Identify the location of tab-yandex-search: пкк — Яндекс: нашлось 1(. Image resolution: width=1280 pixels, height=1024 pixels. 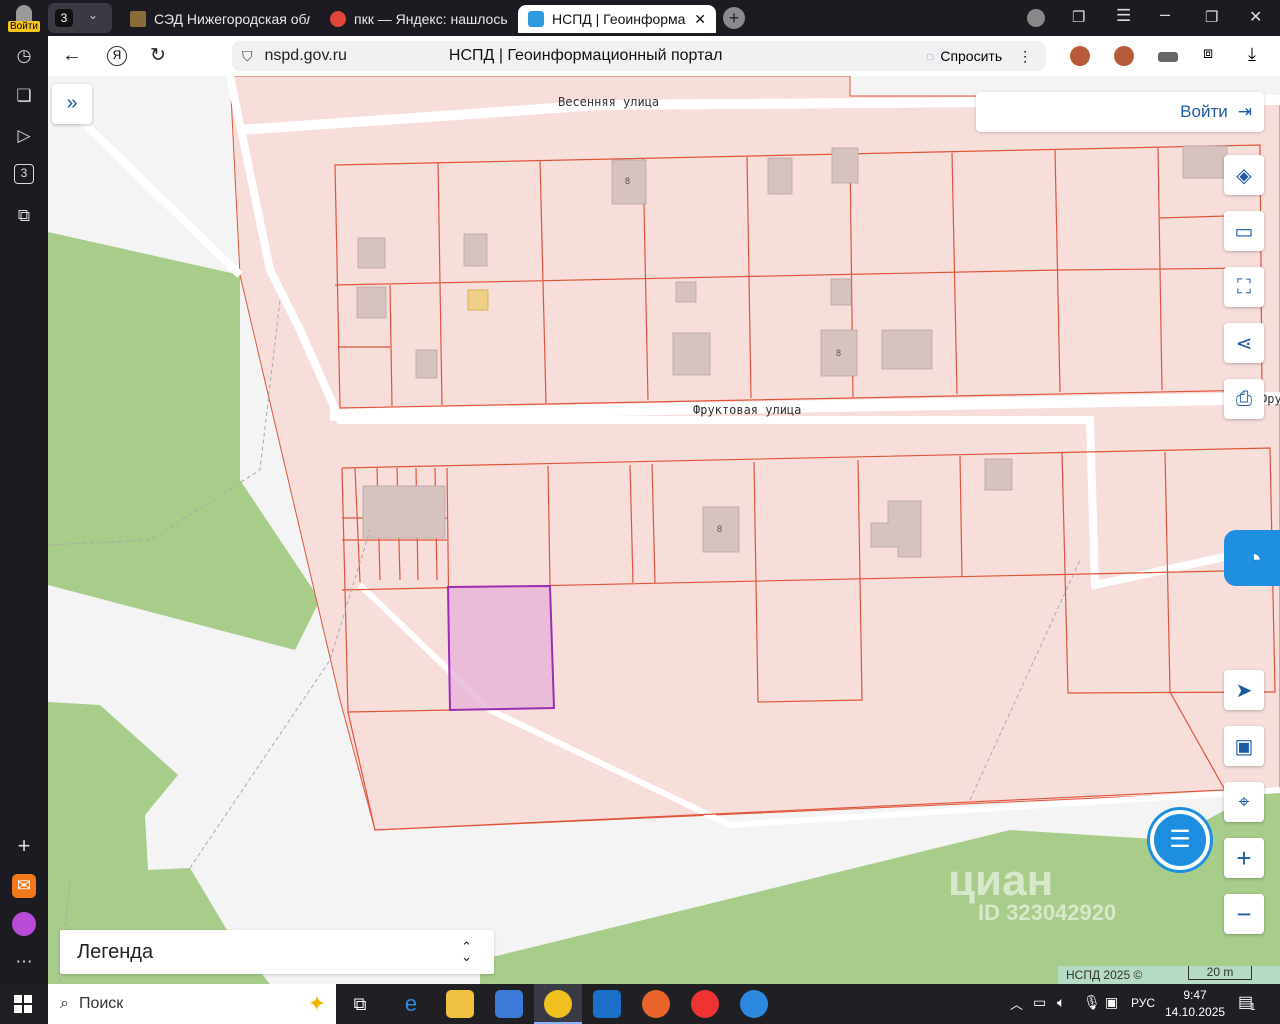
(415, 19).